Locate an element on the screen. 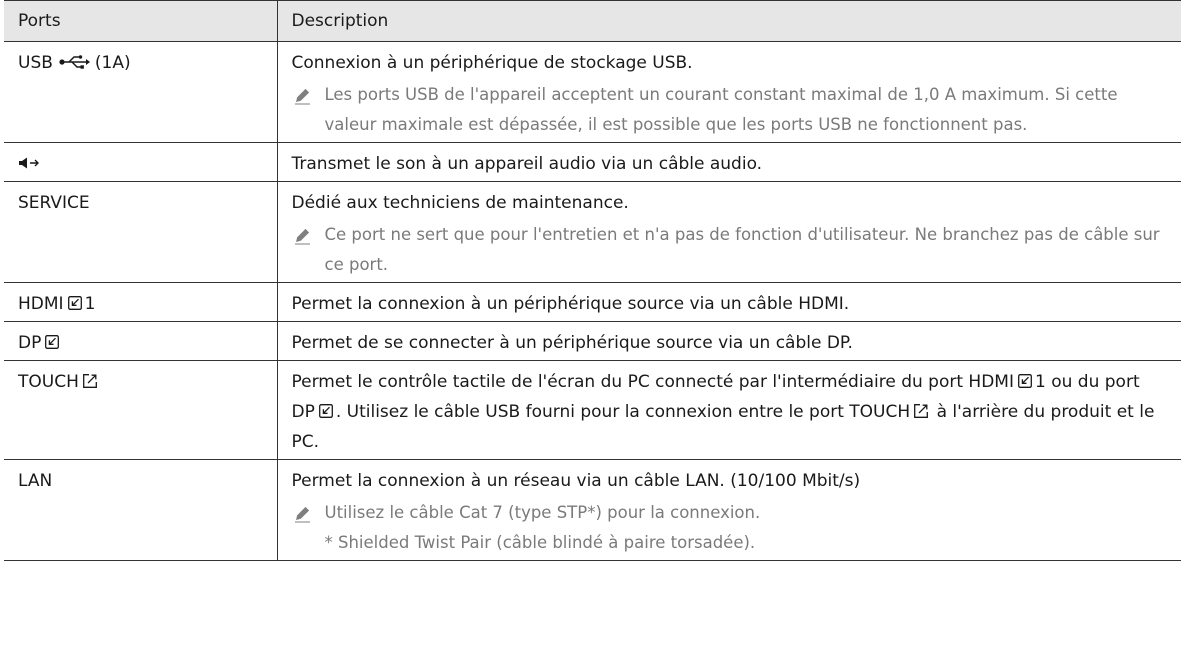 This screenshot has width=1183, height=671. audio-out-icon is located at coordinates (29, 162).